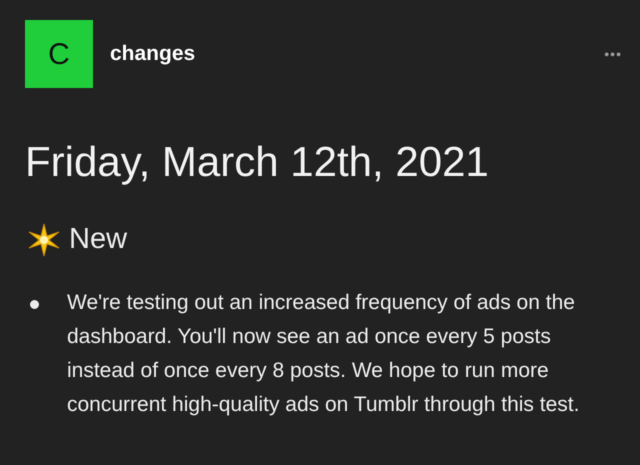 This screenshot has width=640, height=465. What do you see at coordinates (613, 54) in the screenshot?
I see `more-button: •••` at bounding box center [613, 54].